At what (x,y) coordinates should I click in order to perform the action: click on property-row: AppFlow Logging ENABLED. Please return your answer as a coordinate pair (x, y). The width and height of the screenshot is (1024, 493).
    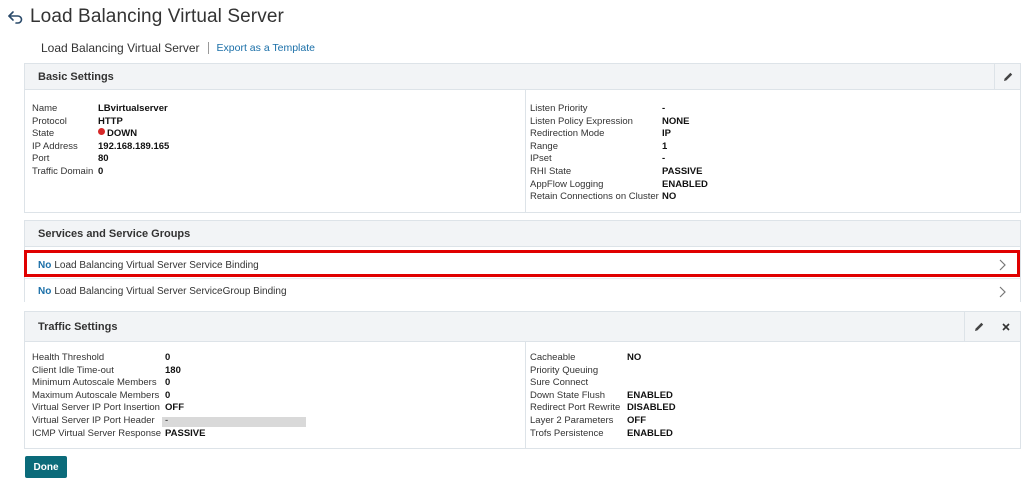
    Looking at the image, I should click on (619, 185).